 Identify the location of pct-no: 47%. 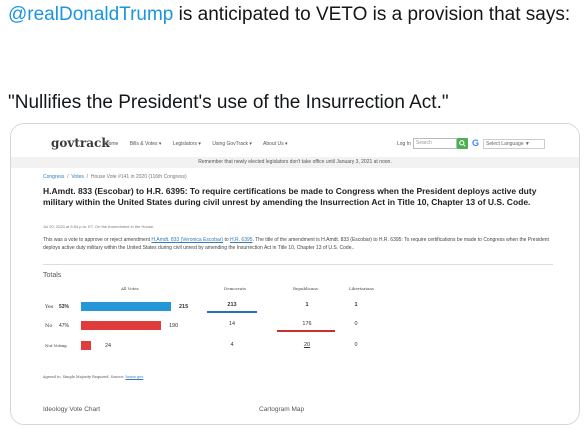
(64, 326).